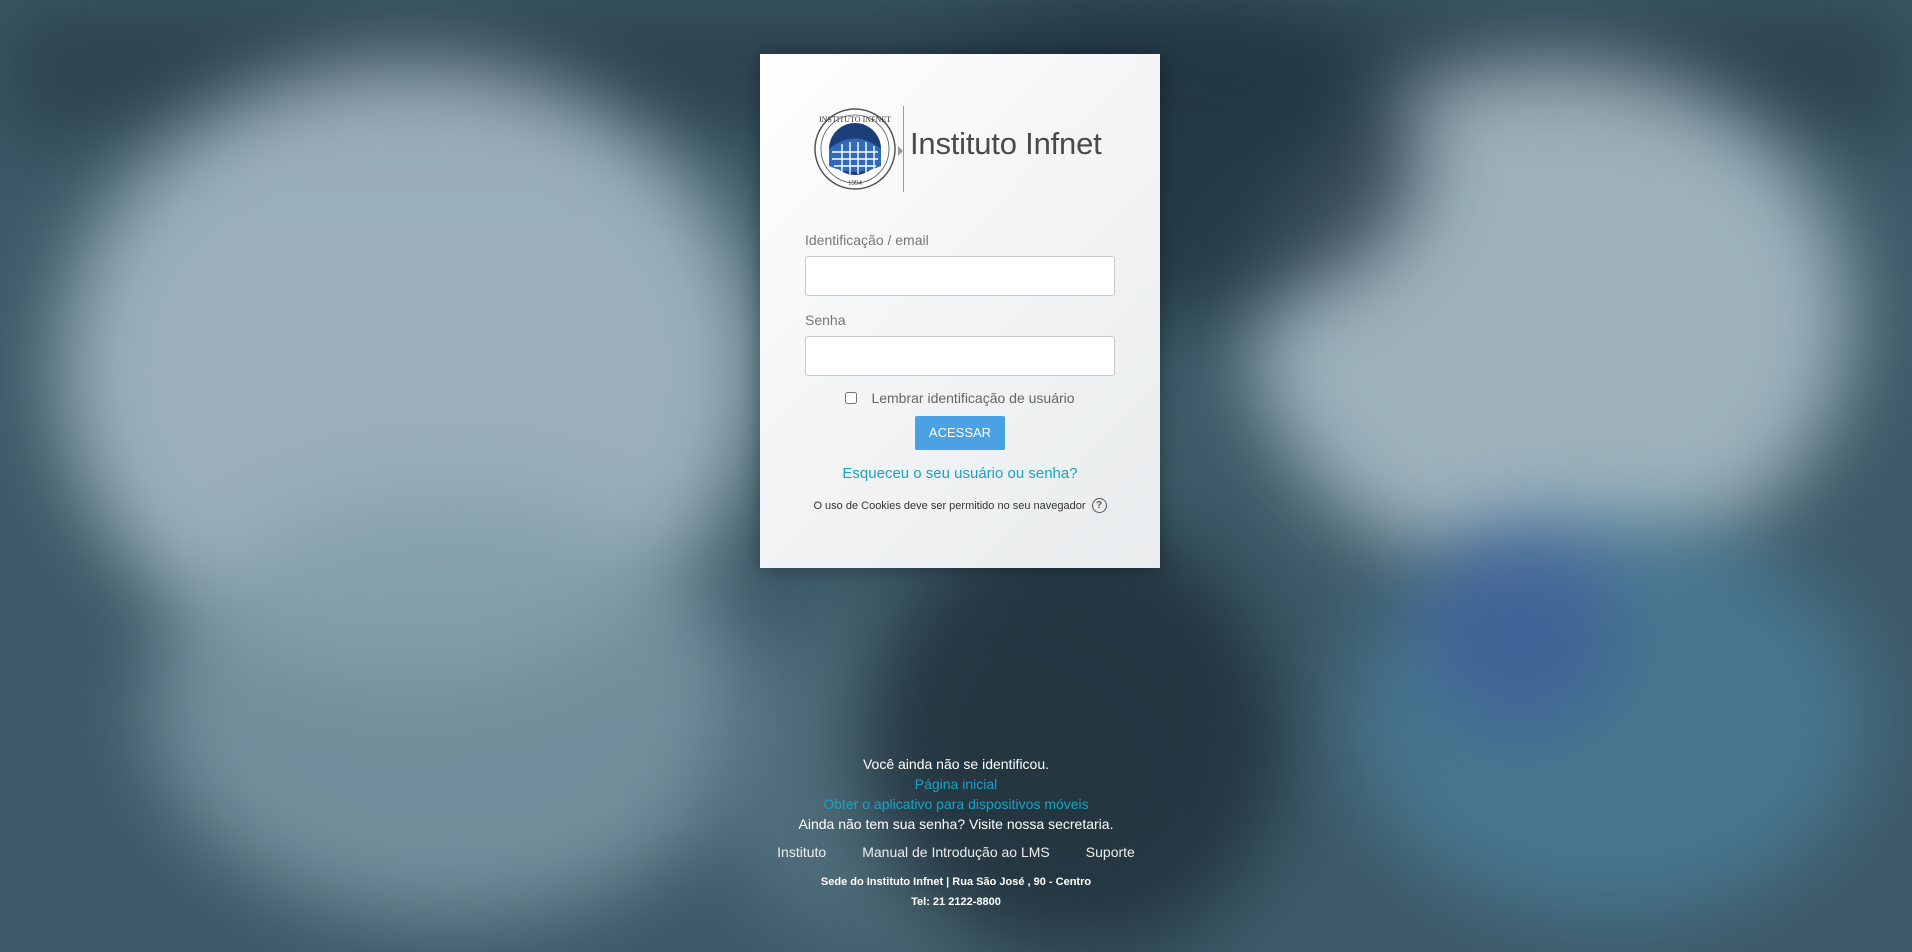 This screenshot has height=952, width=1912. What do you see at coordinates (855, 149) in the screenshot?
I see `seal-icon: INSTITUTO INFNET 1994` at bounding box center [855, 149].